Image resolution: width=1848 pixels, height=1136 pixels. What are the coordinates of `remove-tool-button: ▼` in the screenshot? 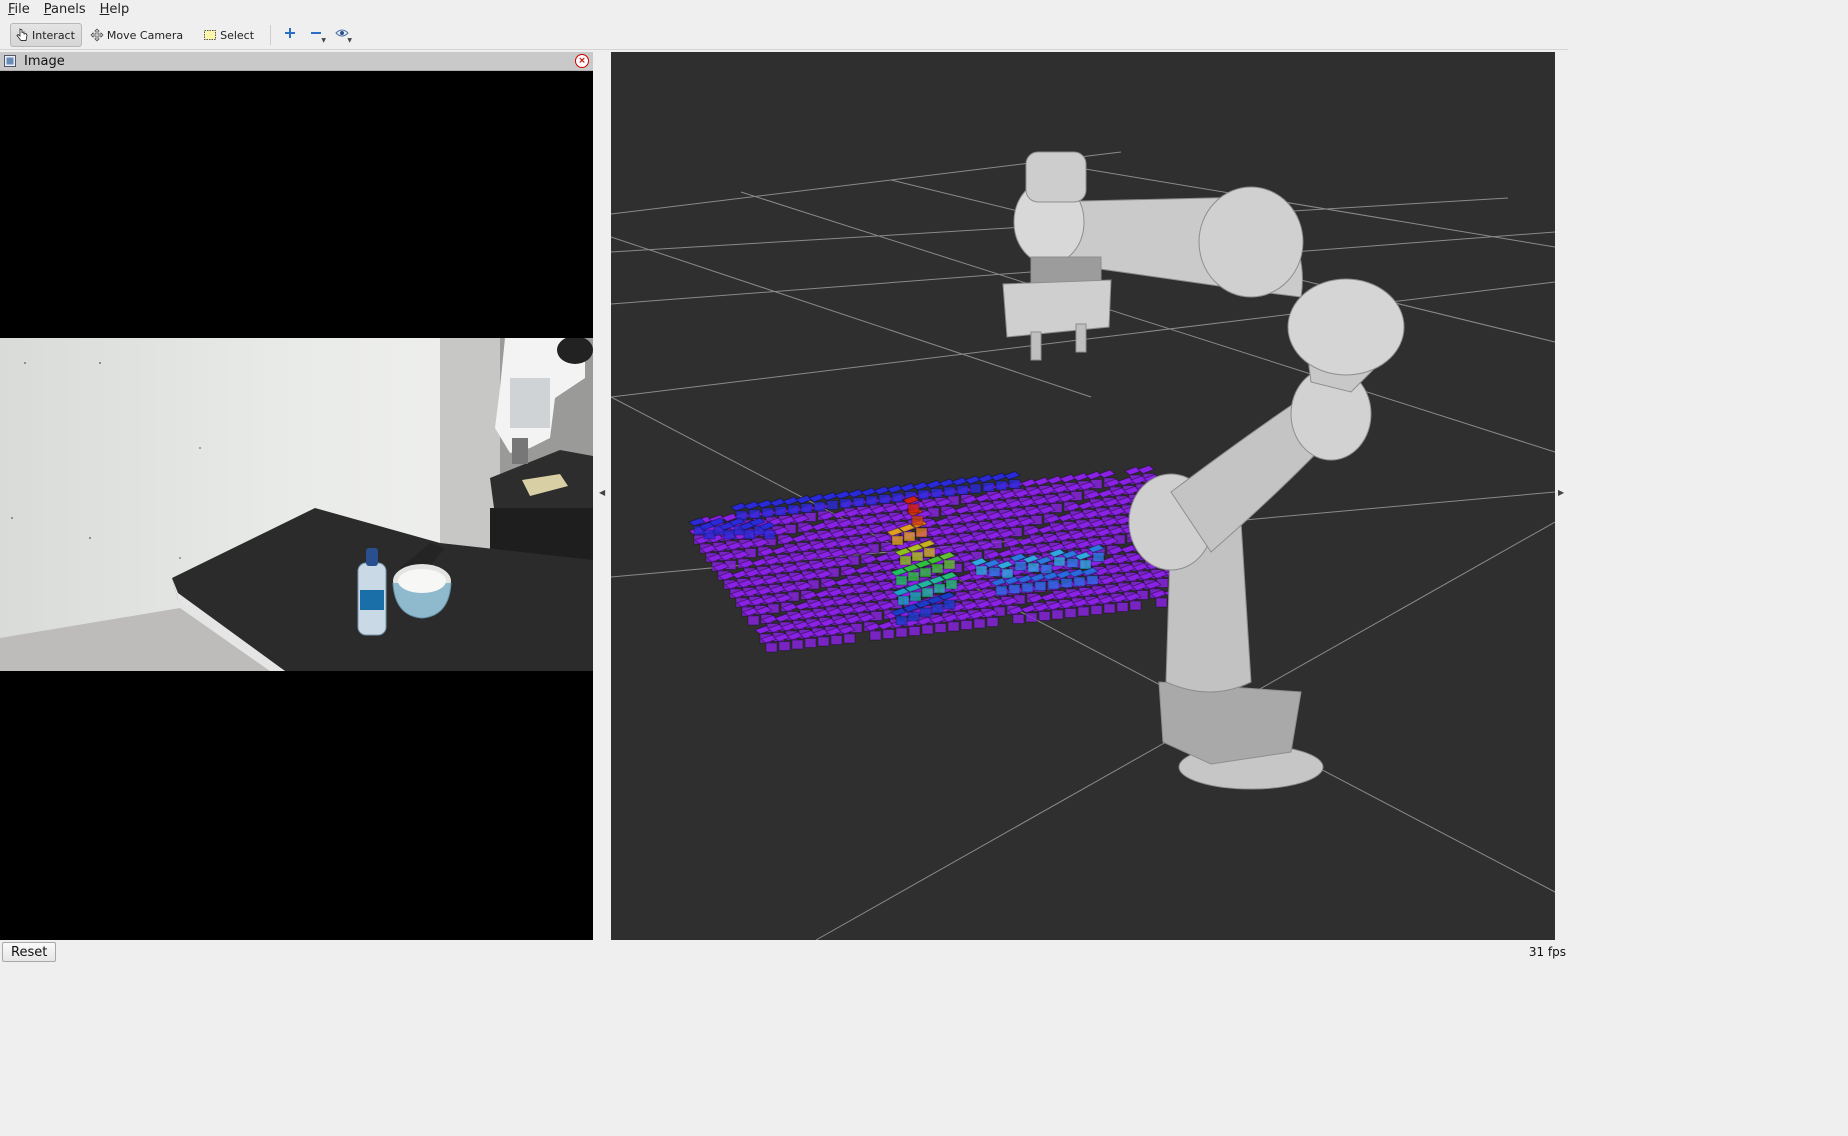 It's located at (316, 35).